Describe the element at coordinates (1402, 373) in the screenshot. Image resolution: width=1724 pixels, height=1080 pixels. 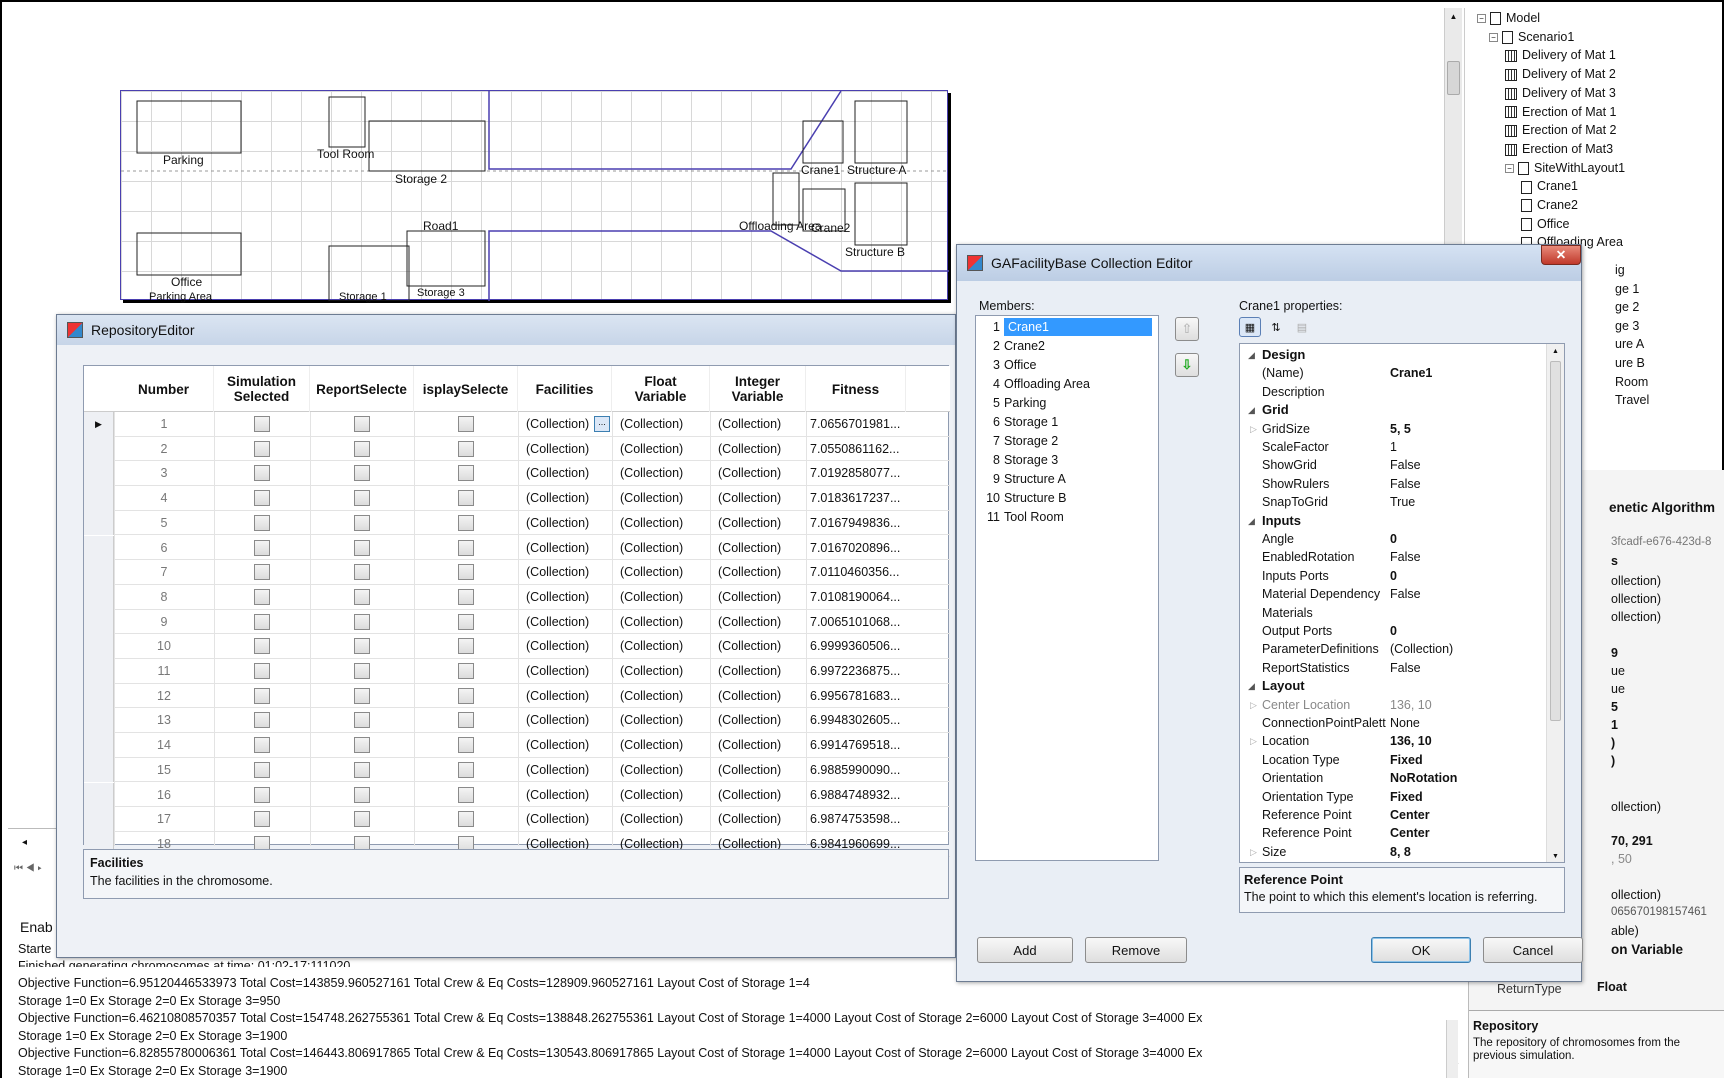
I see `property-row: (Name)Crane1` at that location.